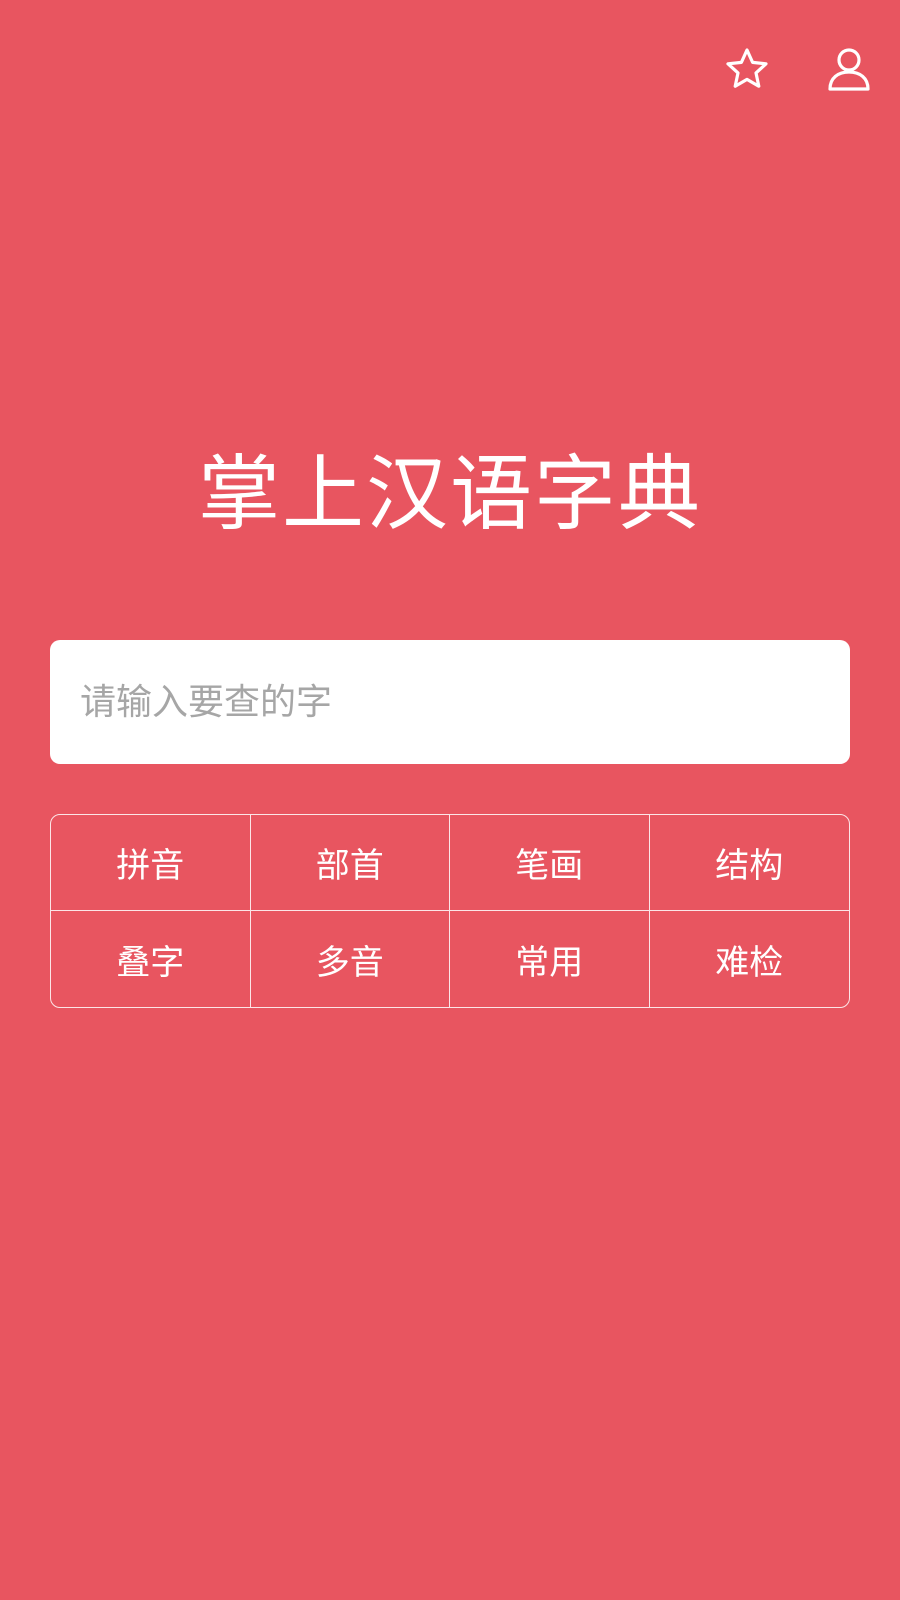 The width and height of the screenshot is (900, 1600). What do you see at coordinates (449, 494) in the screenshot?
I see `app-title: 掌上汉语字典` at bounding box center [449, 494].